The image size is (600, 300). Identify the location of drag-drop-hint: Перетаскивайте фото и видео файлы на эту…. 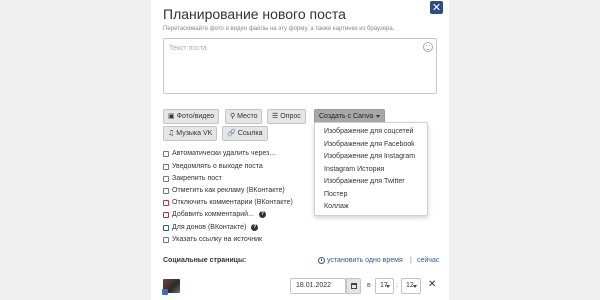
(279, 29).